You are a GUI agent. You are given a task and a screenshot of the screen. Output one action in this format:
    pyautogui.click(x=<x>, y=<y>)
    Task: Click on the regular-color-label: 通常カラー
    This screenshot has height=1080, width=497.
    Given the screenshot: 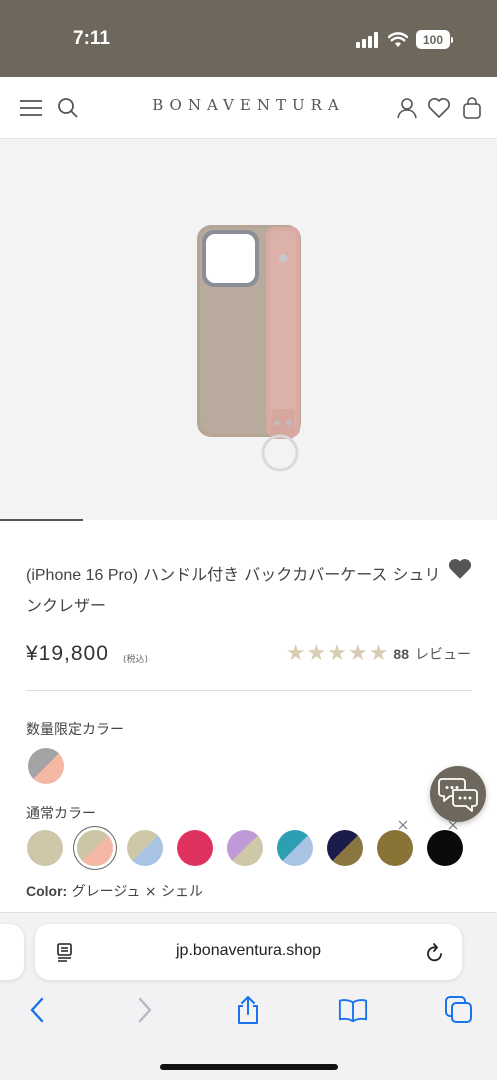 What is the action you would take?
    pyautogui.click(x=61, y=814)
    